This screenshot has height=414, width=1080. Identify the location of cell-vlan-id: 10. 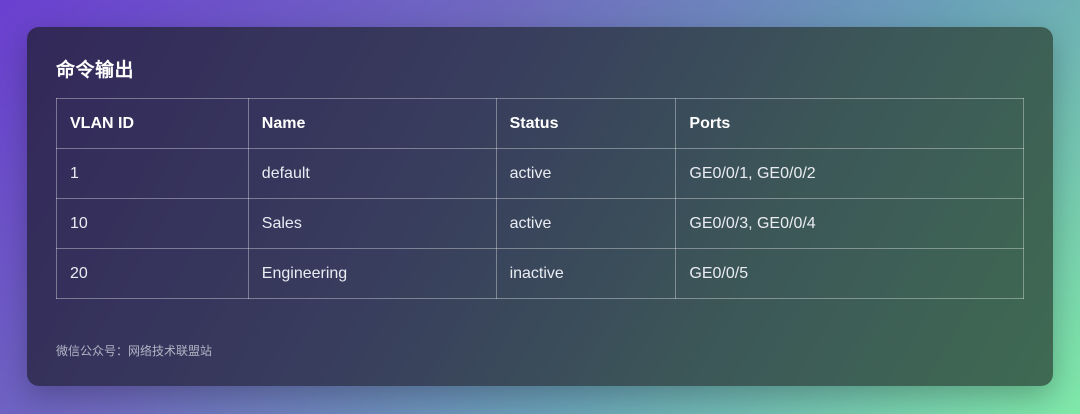
(152, 223).